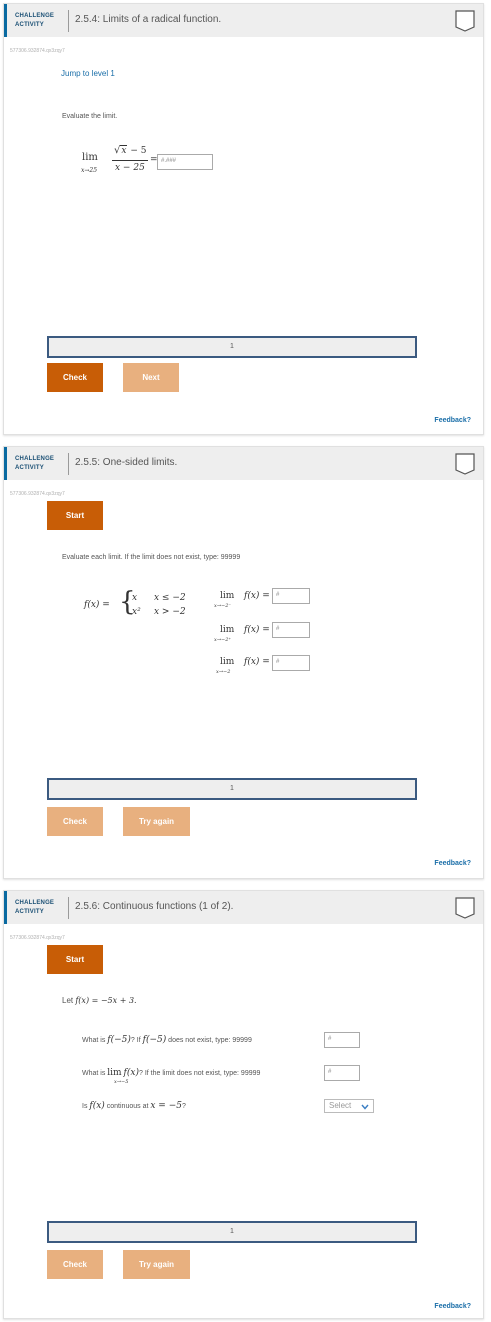  Describe the element at coordinates (170, 612) in the screenshot. I see `case2-condition: x > −2` at that location.